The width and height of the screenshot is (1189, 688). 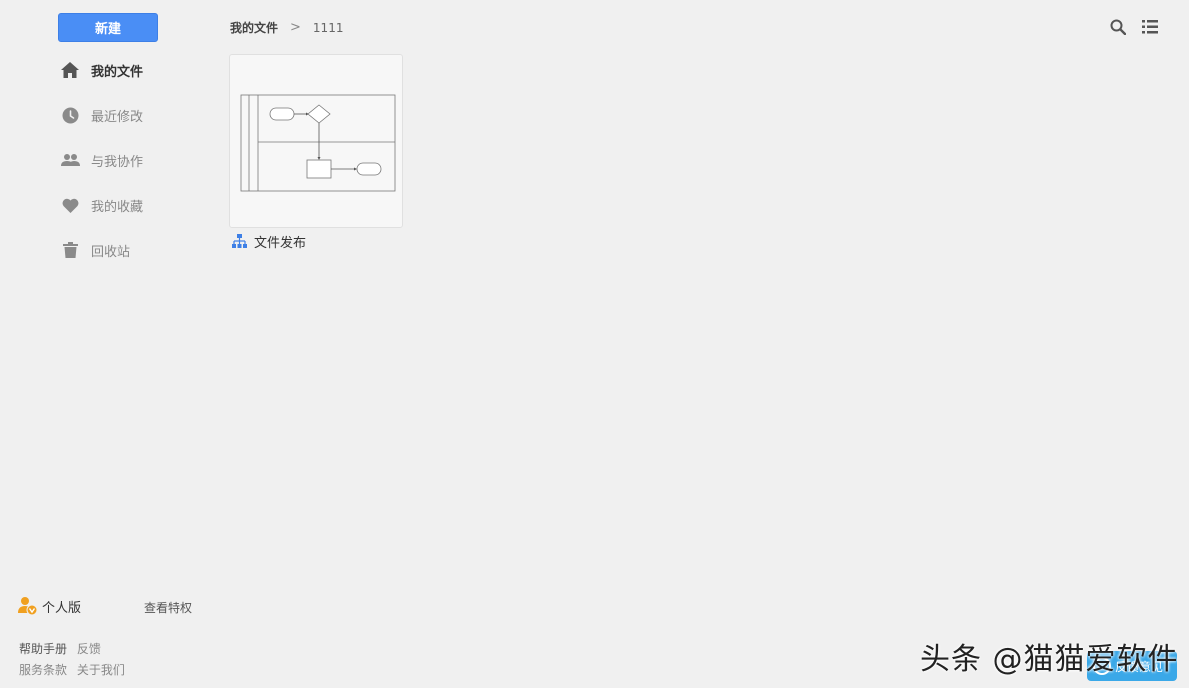 What do you see at coordinates (1150, 27) in the screenshot?
I see `list-view-icon` at bounding box center [1150, 27].